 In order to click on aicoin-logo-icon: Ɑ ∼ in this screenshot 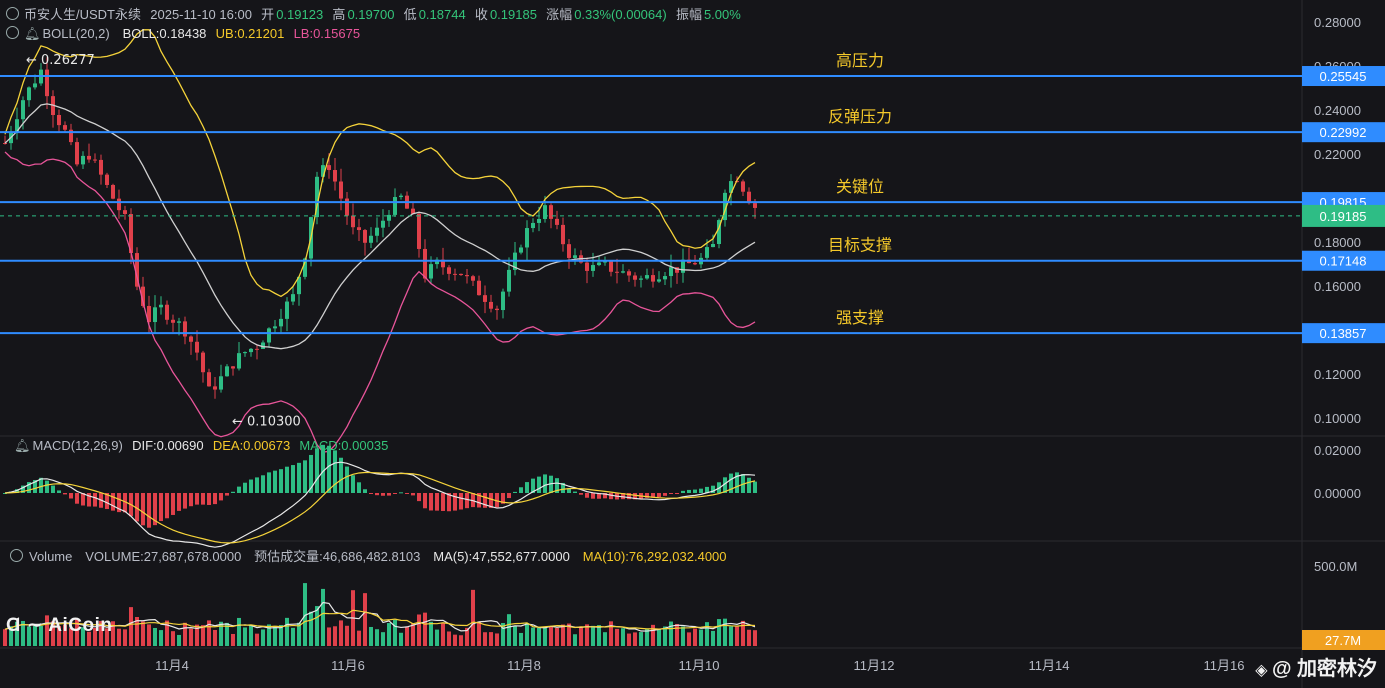, I will do `click(27, 625)`.